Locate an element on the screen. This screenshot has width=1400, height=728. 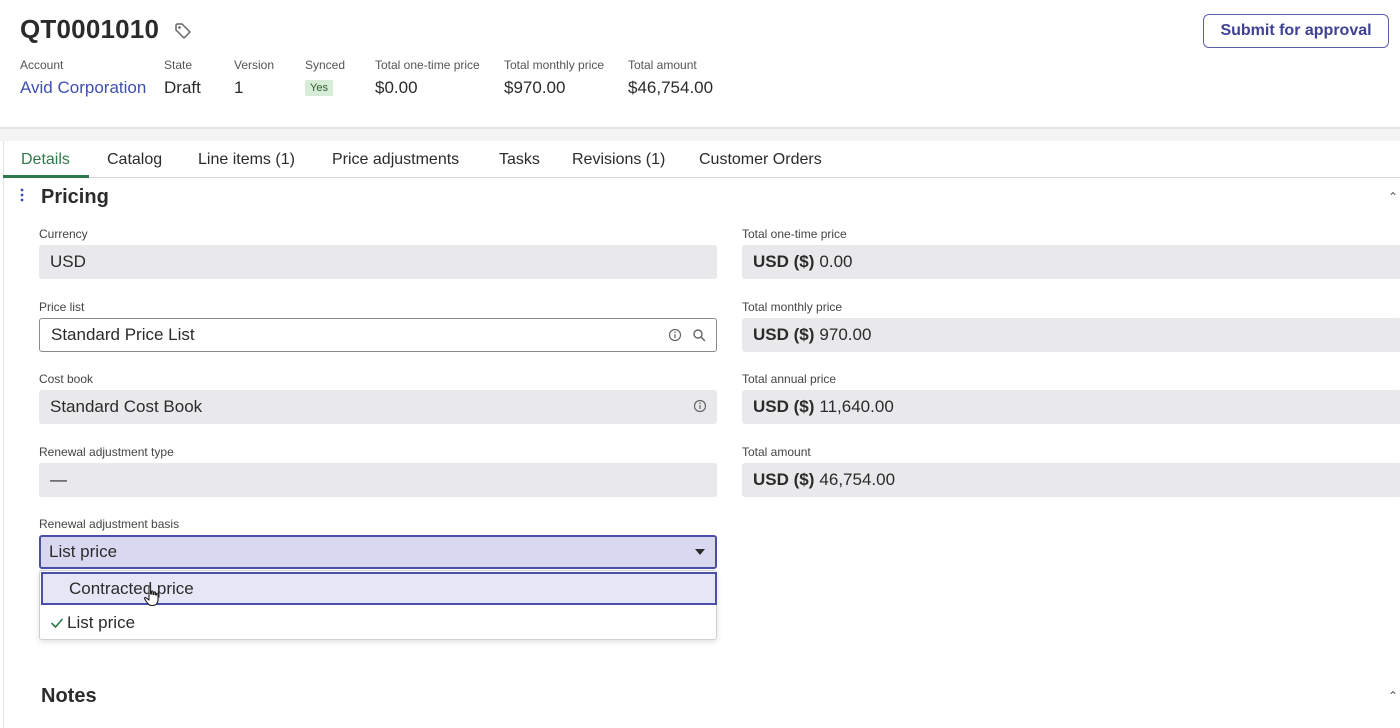
currency-label: Currency is located at coordinates (63, 234).